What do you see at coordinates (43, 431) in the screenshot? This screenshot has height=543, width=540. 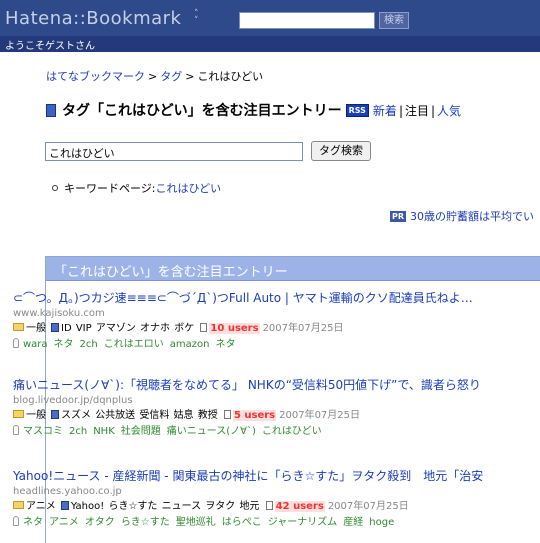 I see `entry-tag: マスコミ` at bounding box center [43, 431].